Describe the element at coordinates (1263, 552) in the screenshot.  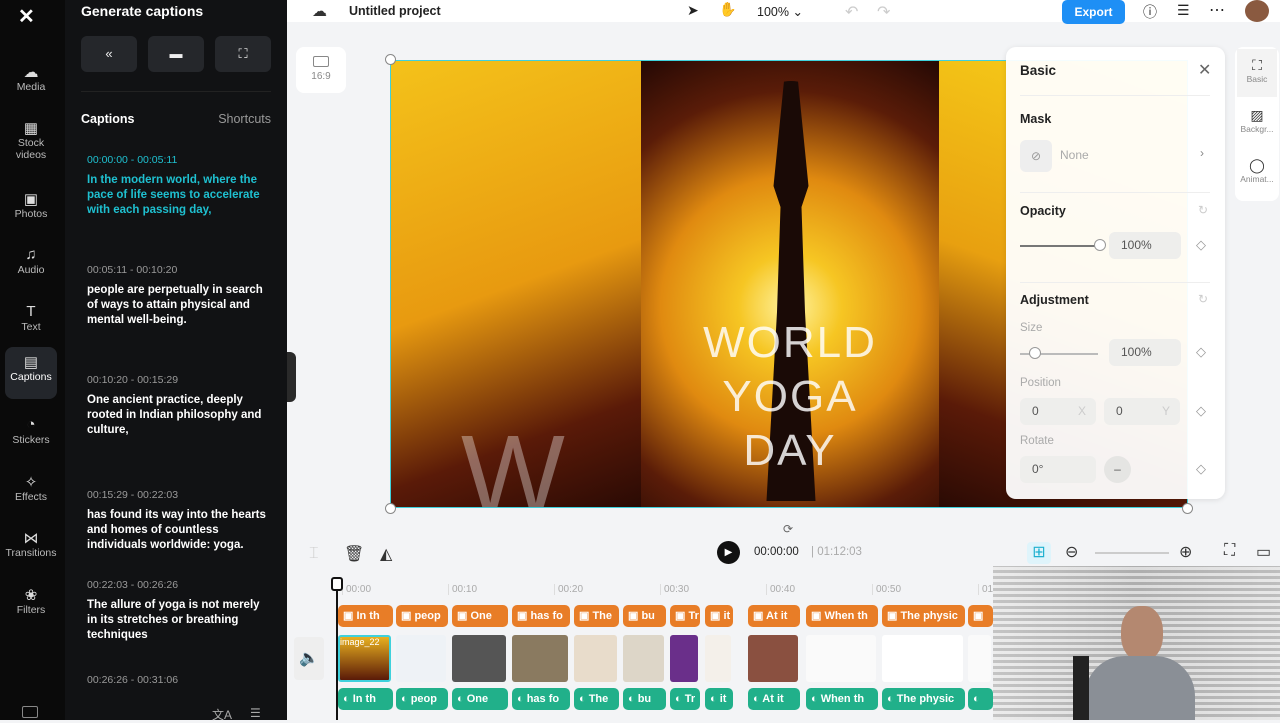
I see `preview-window-icon: ▭` at that location.